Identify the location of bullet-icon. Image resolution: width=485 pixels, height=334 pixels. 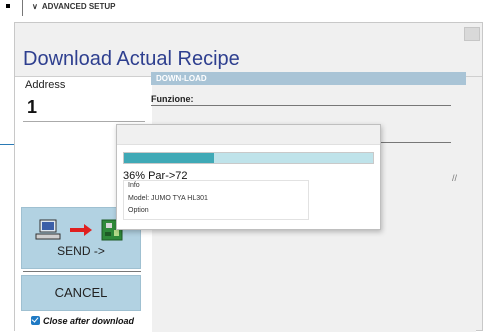
(8, 6).